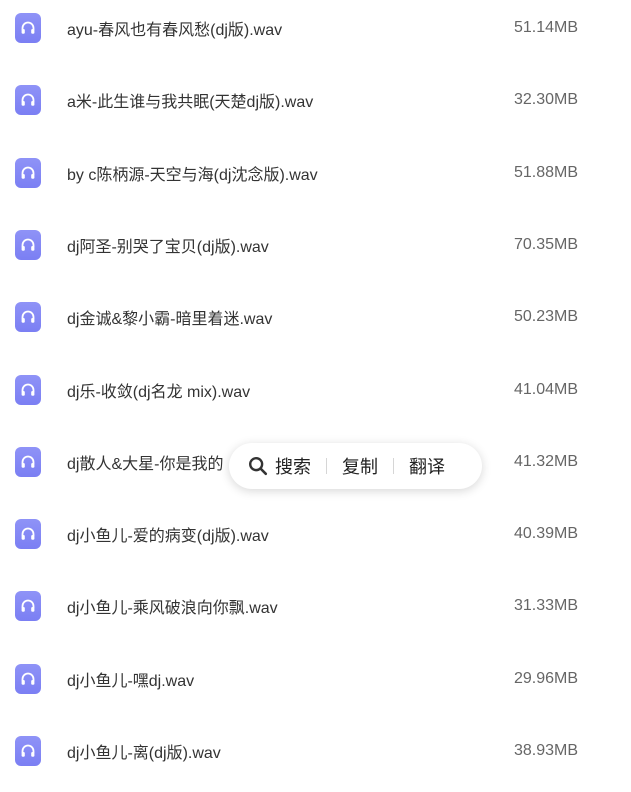 Image resolution: width=631 pixels, height=792 pixels. What do you see at coordinates (144, 753) in the screenshot?
I see `file-name: dj小鱼儿-离(dj版).wav` at bounding box center [144, 753].